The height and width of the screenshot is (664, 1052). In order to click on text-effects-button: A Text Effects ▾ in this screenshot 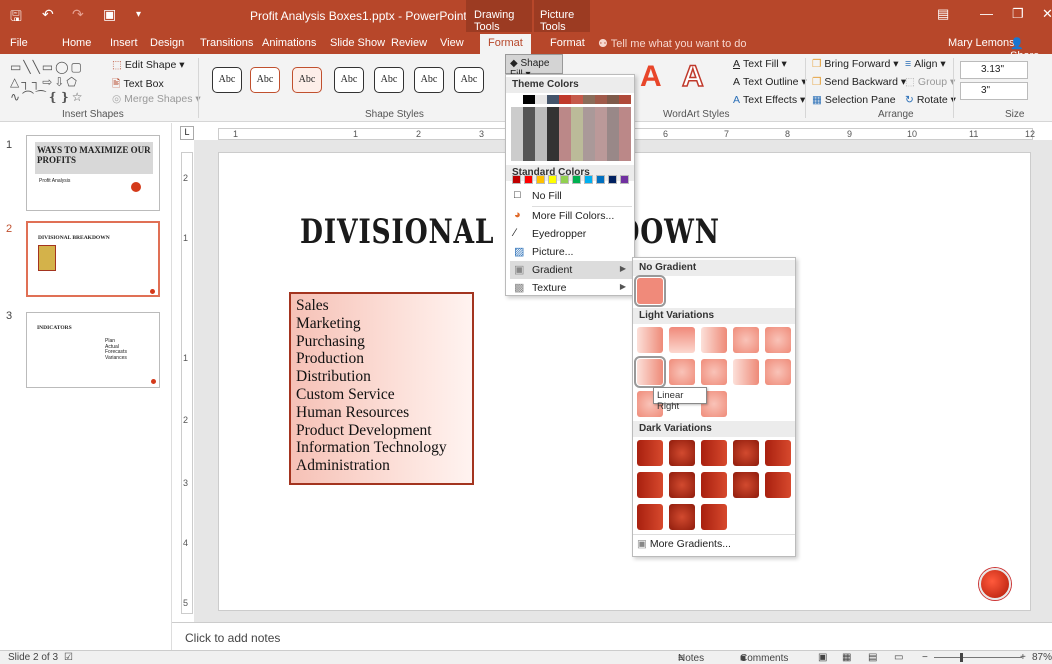, I will do `click(769, 100)`.